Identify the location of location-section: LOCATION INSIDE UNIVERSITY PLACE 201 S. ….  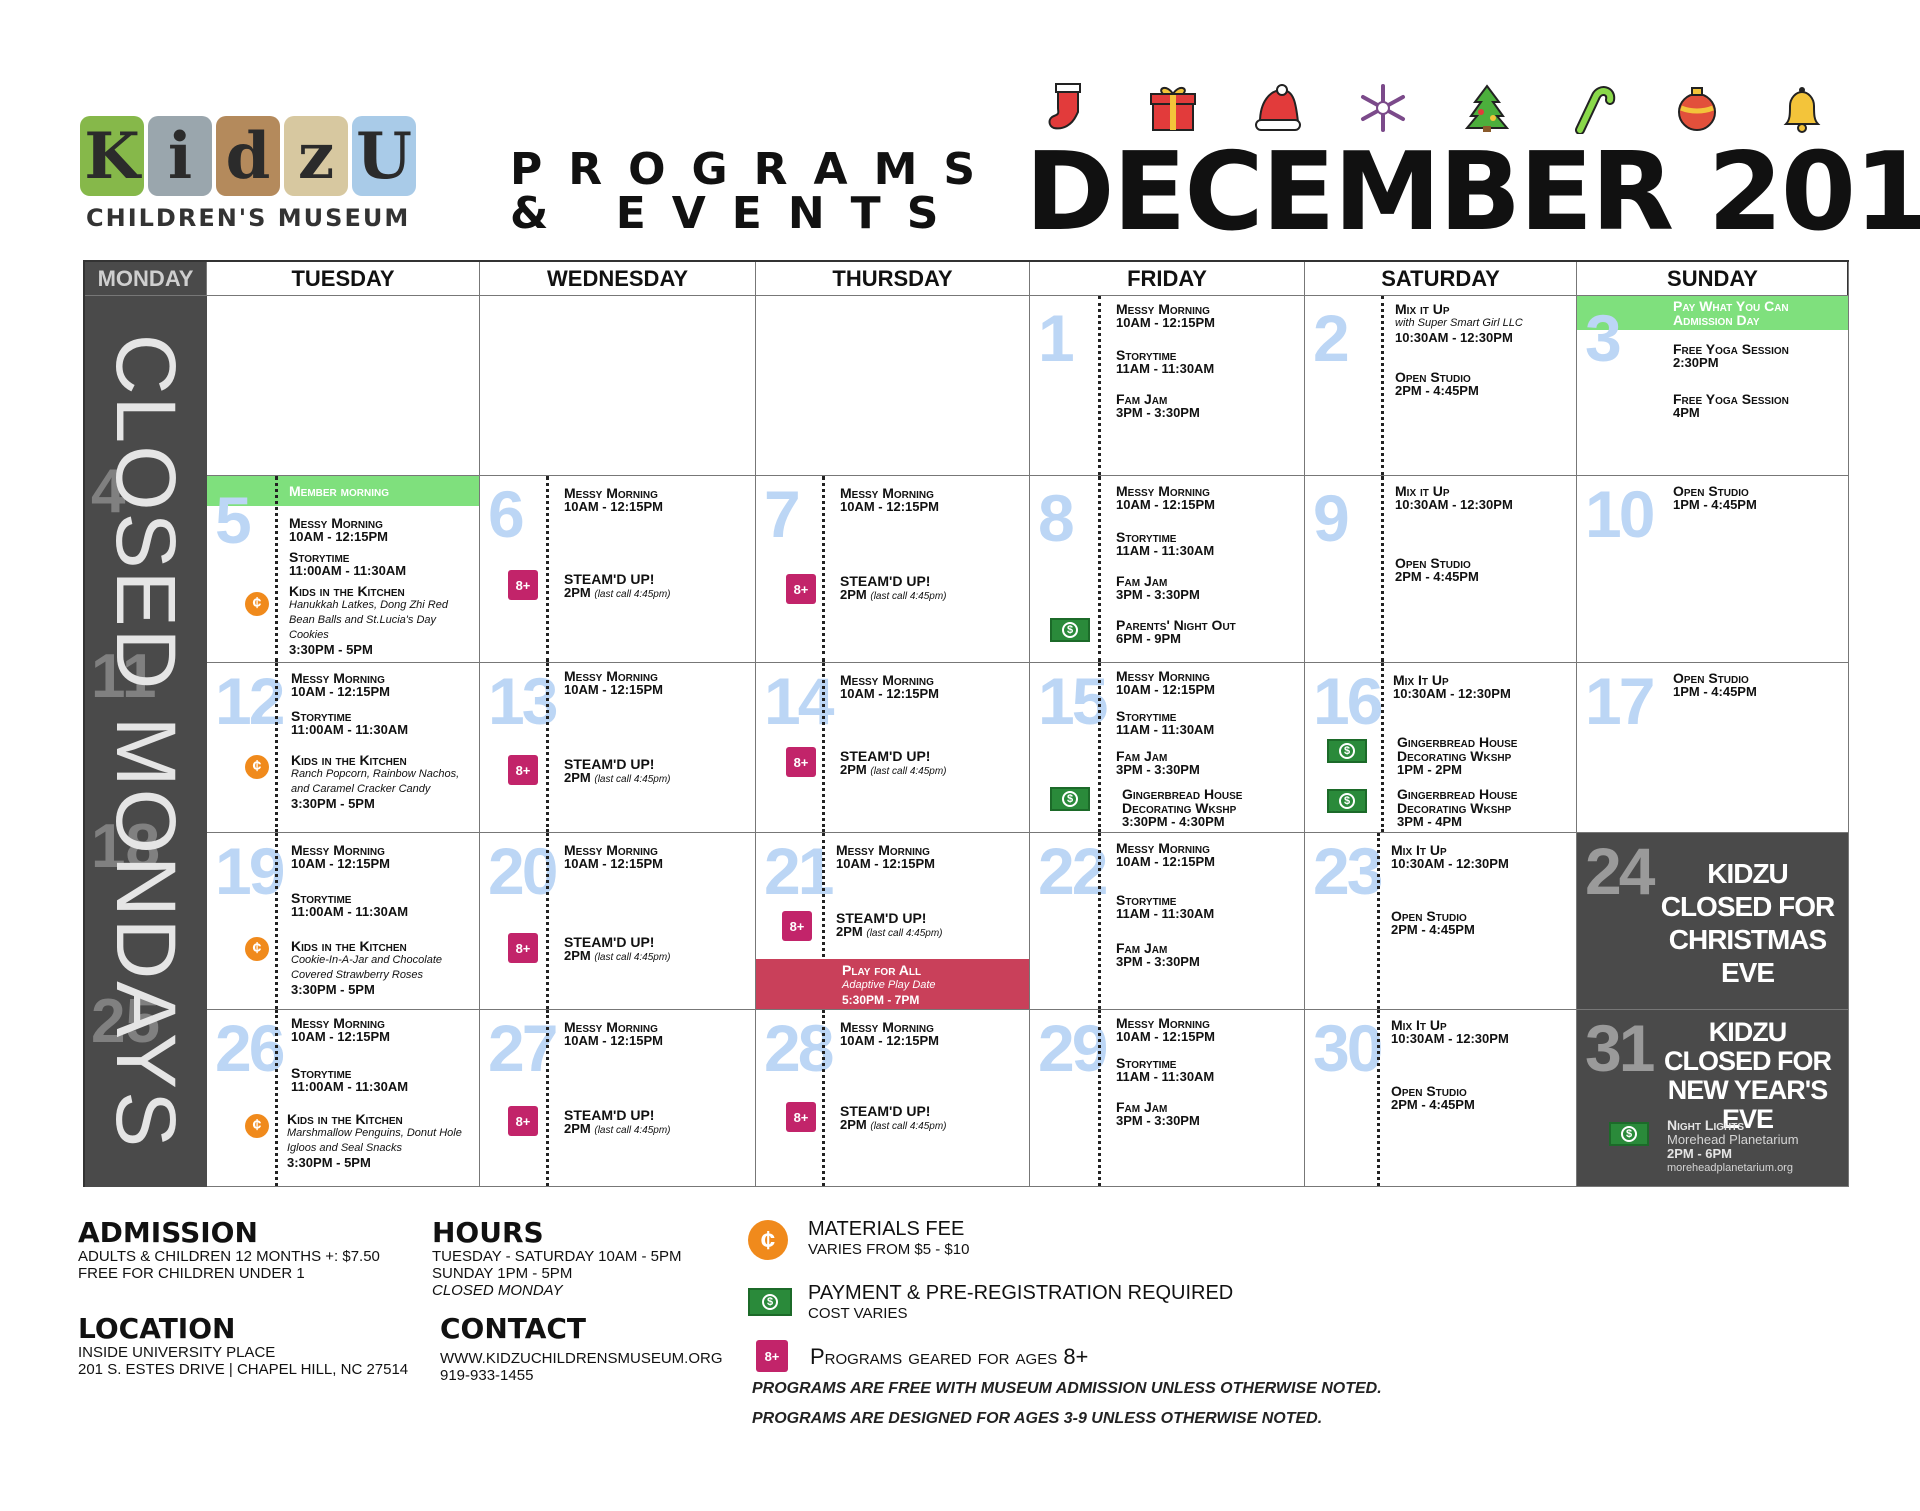
(243, 1345).